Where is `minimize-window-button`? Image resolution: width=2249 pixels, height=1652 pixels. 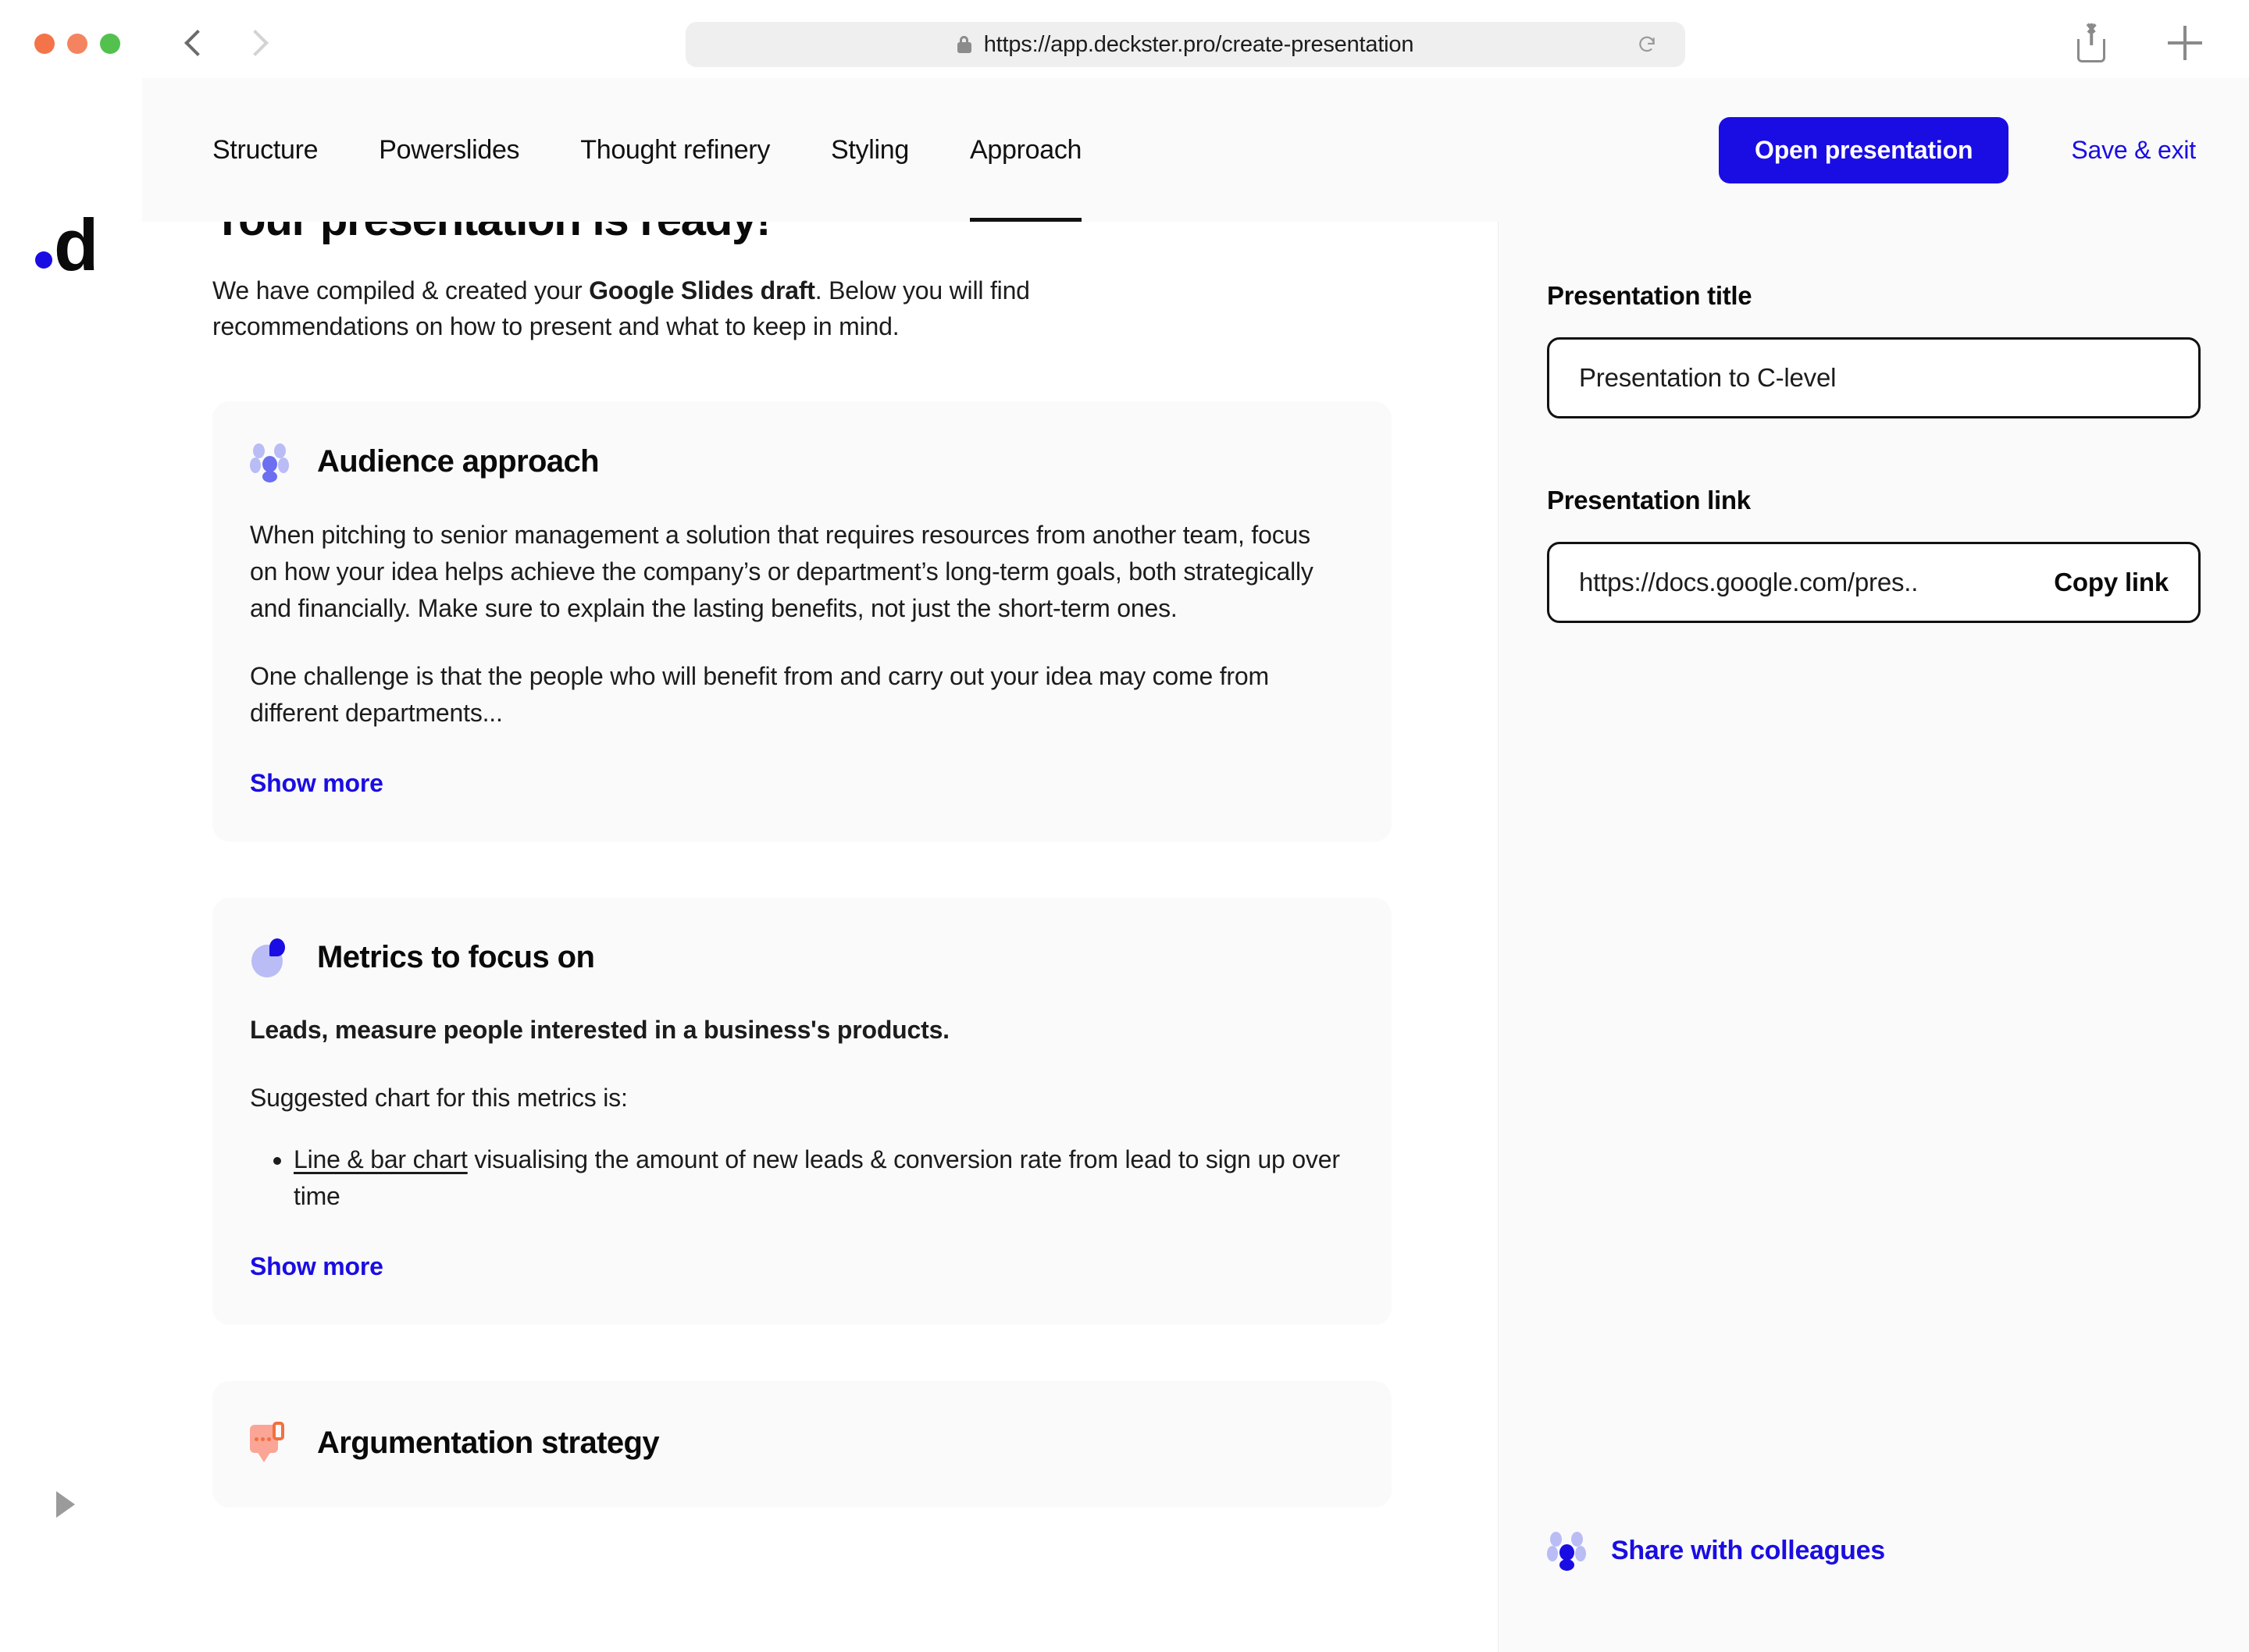
minimize-window-button is located at coordinates (77, 44).